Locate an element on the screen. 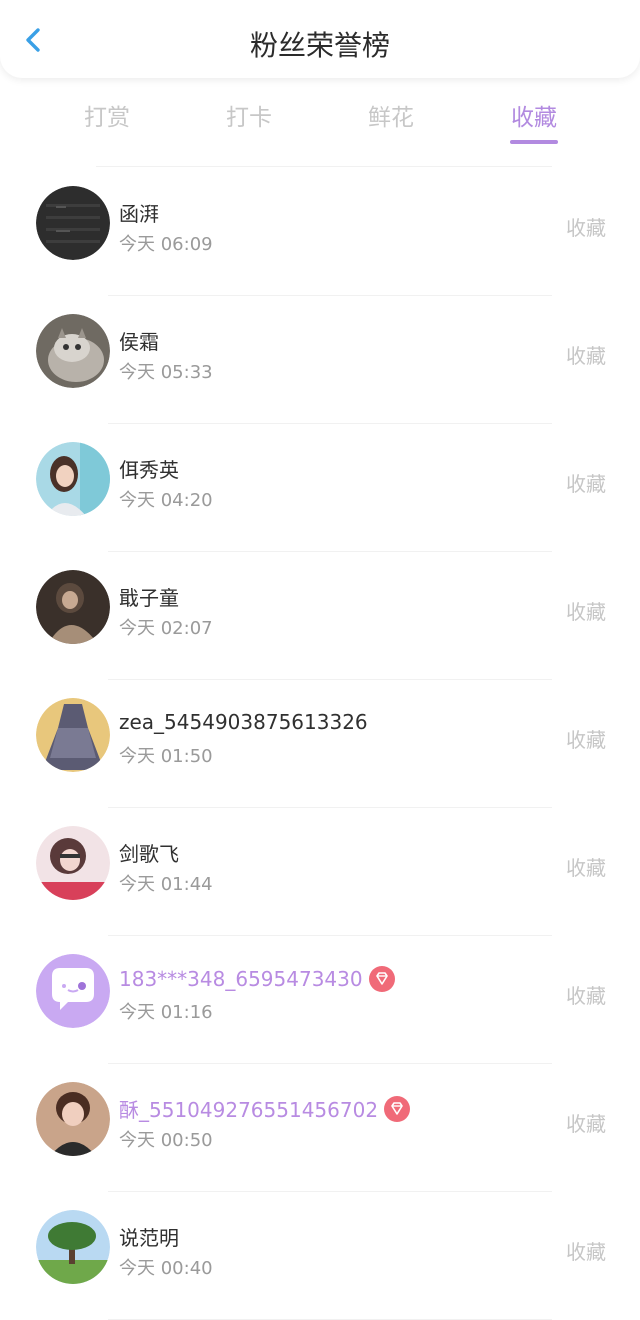 The height and width of the screenshot is (1320, 640). tab-reward: 打赏 is located at coordinates (107, 115).